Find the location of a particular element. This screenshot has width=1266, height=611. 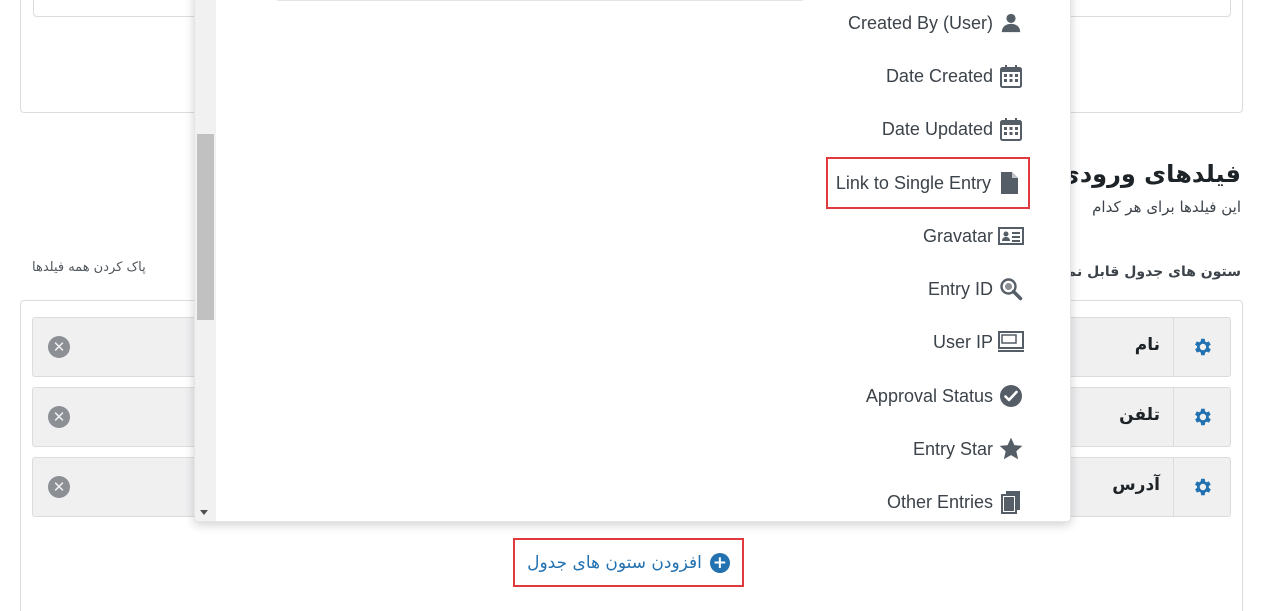

dropdown-item-date-updated: Date Updated is located at coordinates (953, 129).